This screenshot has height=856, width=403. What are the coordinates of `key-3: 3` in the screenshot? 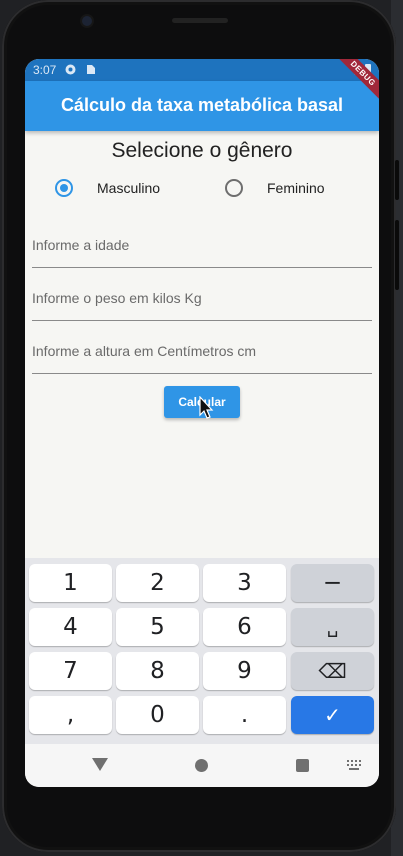 It's located at (244, 583).